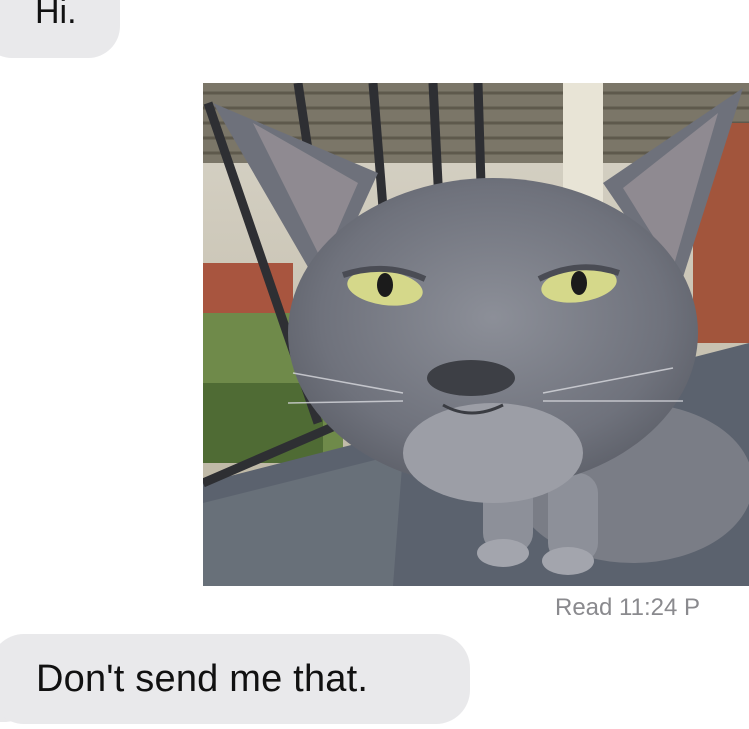 Image resolution: width=749 pixels, height=729 pixels. I want to click on read-receipt: Read 11:24 P, so click(627, 607).